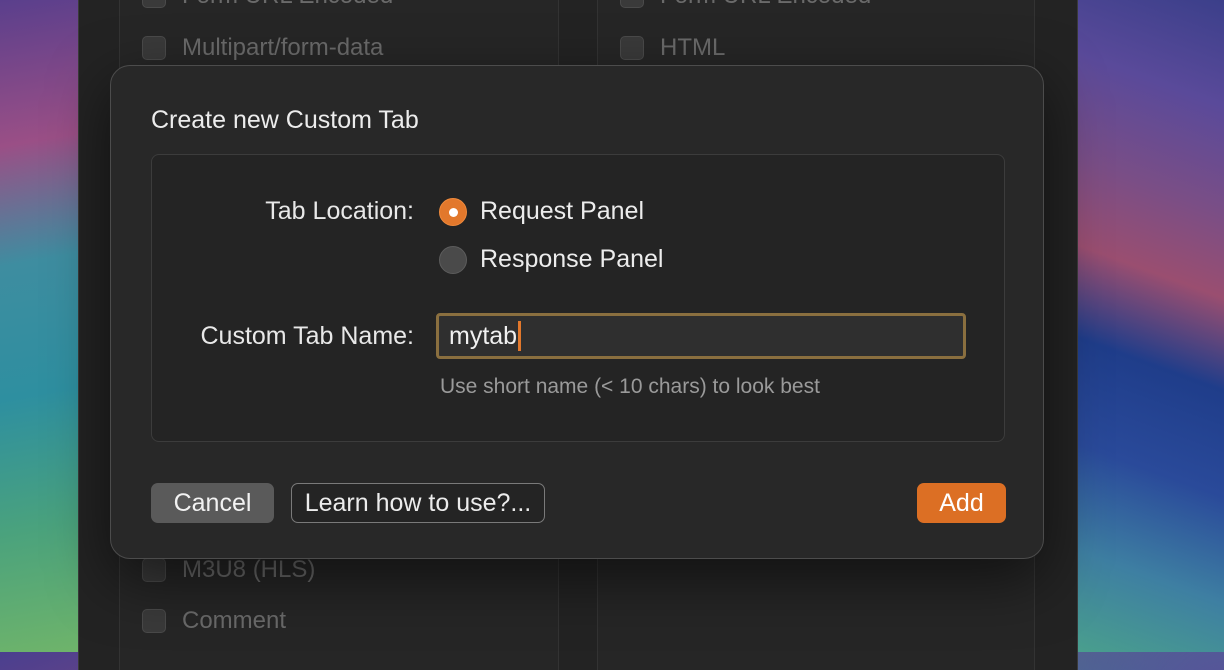  Describe the element at coordinates (453, 211) in the screenshot. I see `radio-selected-icon` at that location.